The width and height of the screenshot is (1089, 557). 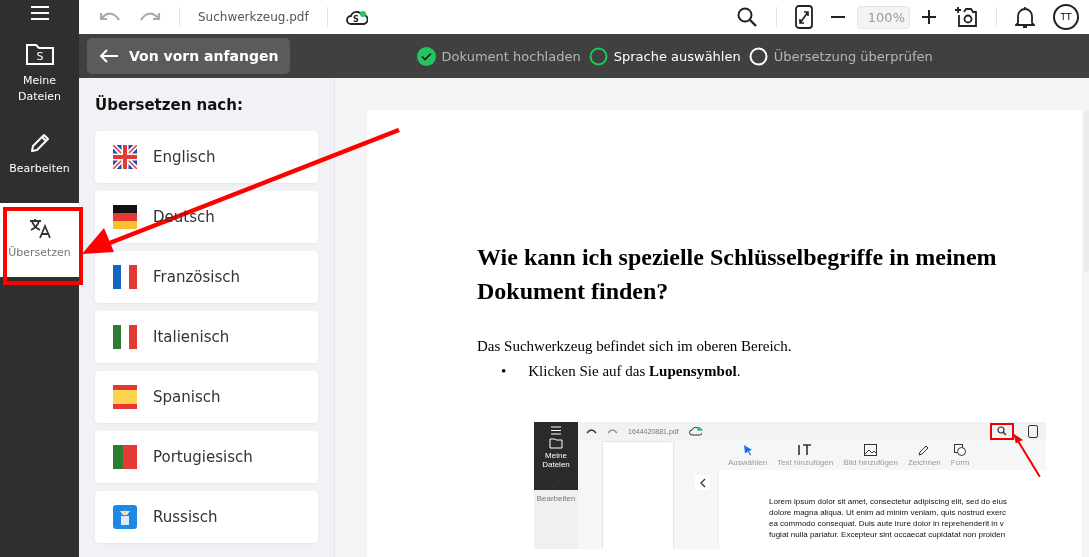 I want to click on plus-icon, so click(x=929, y=17).